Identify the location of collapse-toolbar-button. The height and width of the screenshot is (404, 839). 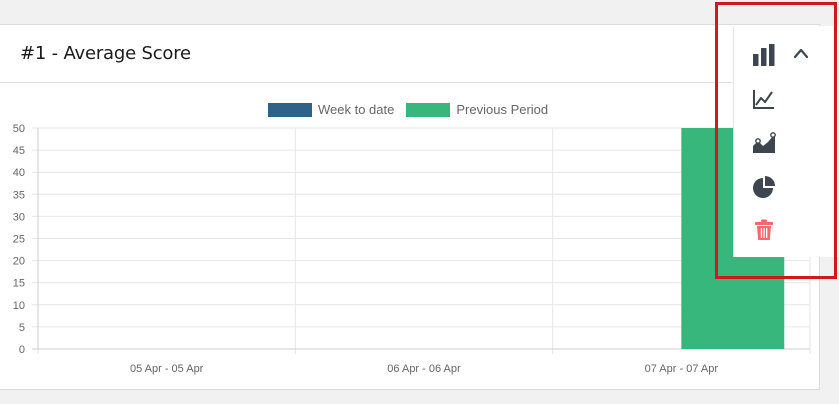
(801, 53).